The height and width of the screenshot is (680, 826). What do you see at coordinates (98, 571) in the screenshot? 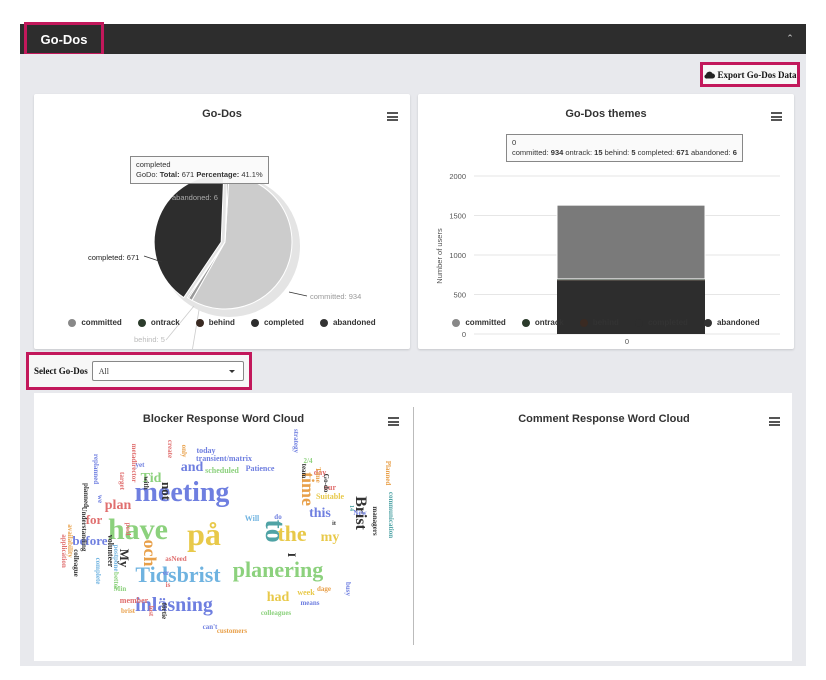
I see `word-cloud-word: complete` at bounding box center [98, 571].